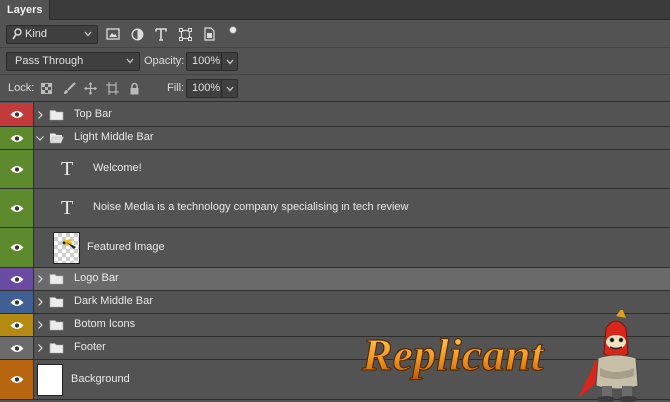 Image resolution: width=670 pixels, height=402 pixels. I want to click on blend-mode-select: Pass Through, so click(73, 61).